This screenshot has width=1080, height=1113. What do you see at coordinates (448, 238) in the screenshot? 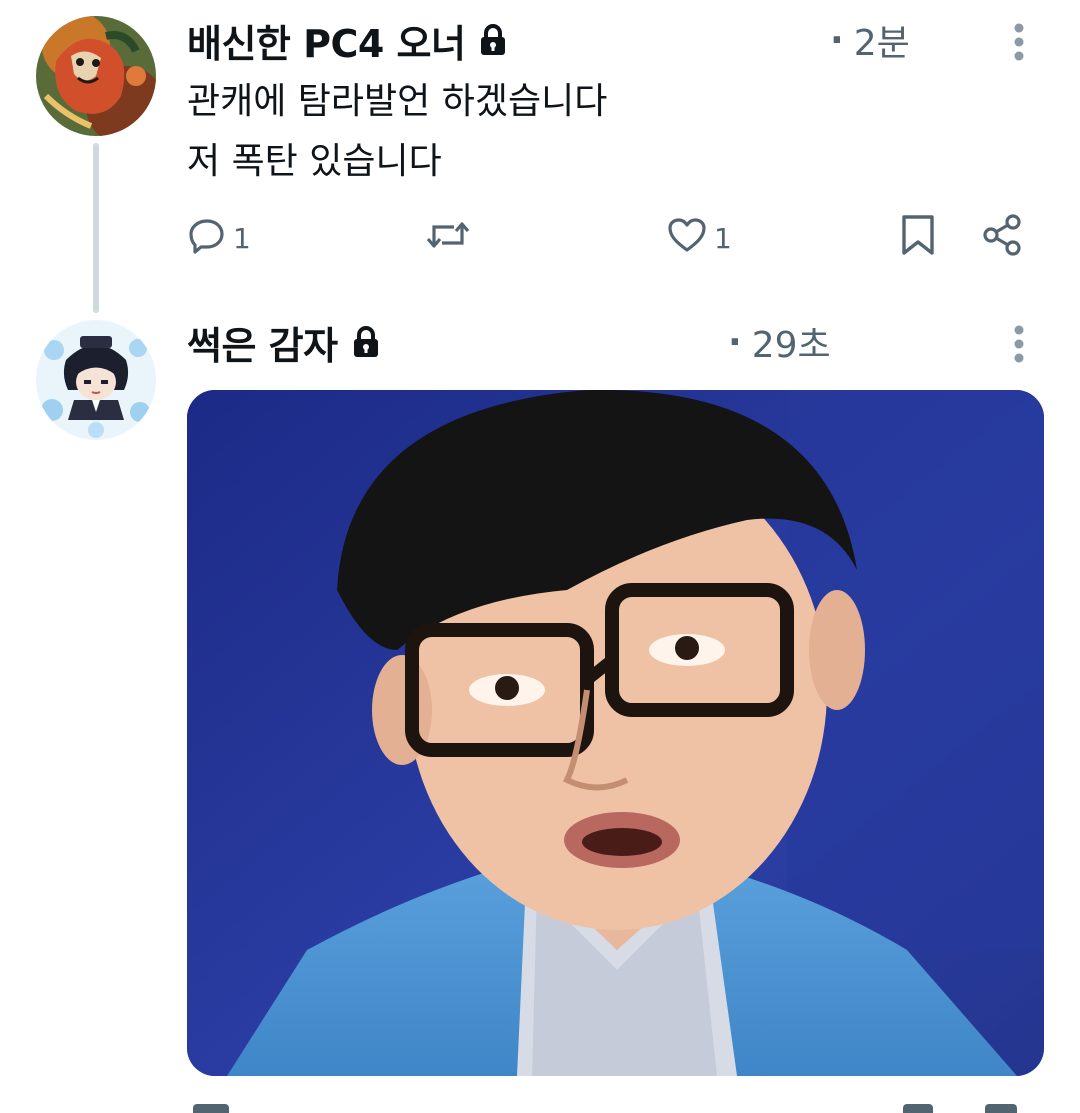
I see `retweet-icon` at bounding box center [448, 238].